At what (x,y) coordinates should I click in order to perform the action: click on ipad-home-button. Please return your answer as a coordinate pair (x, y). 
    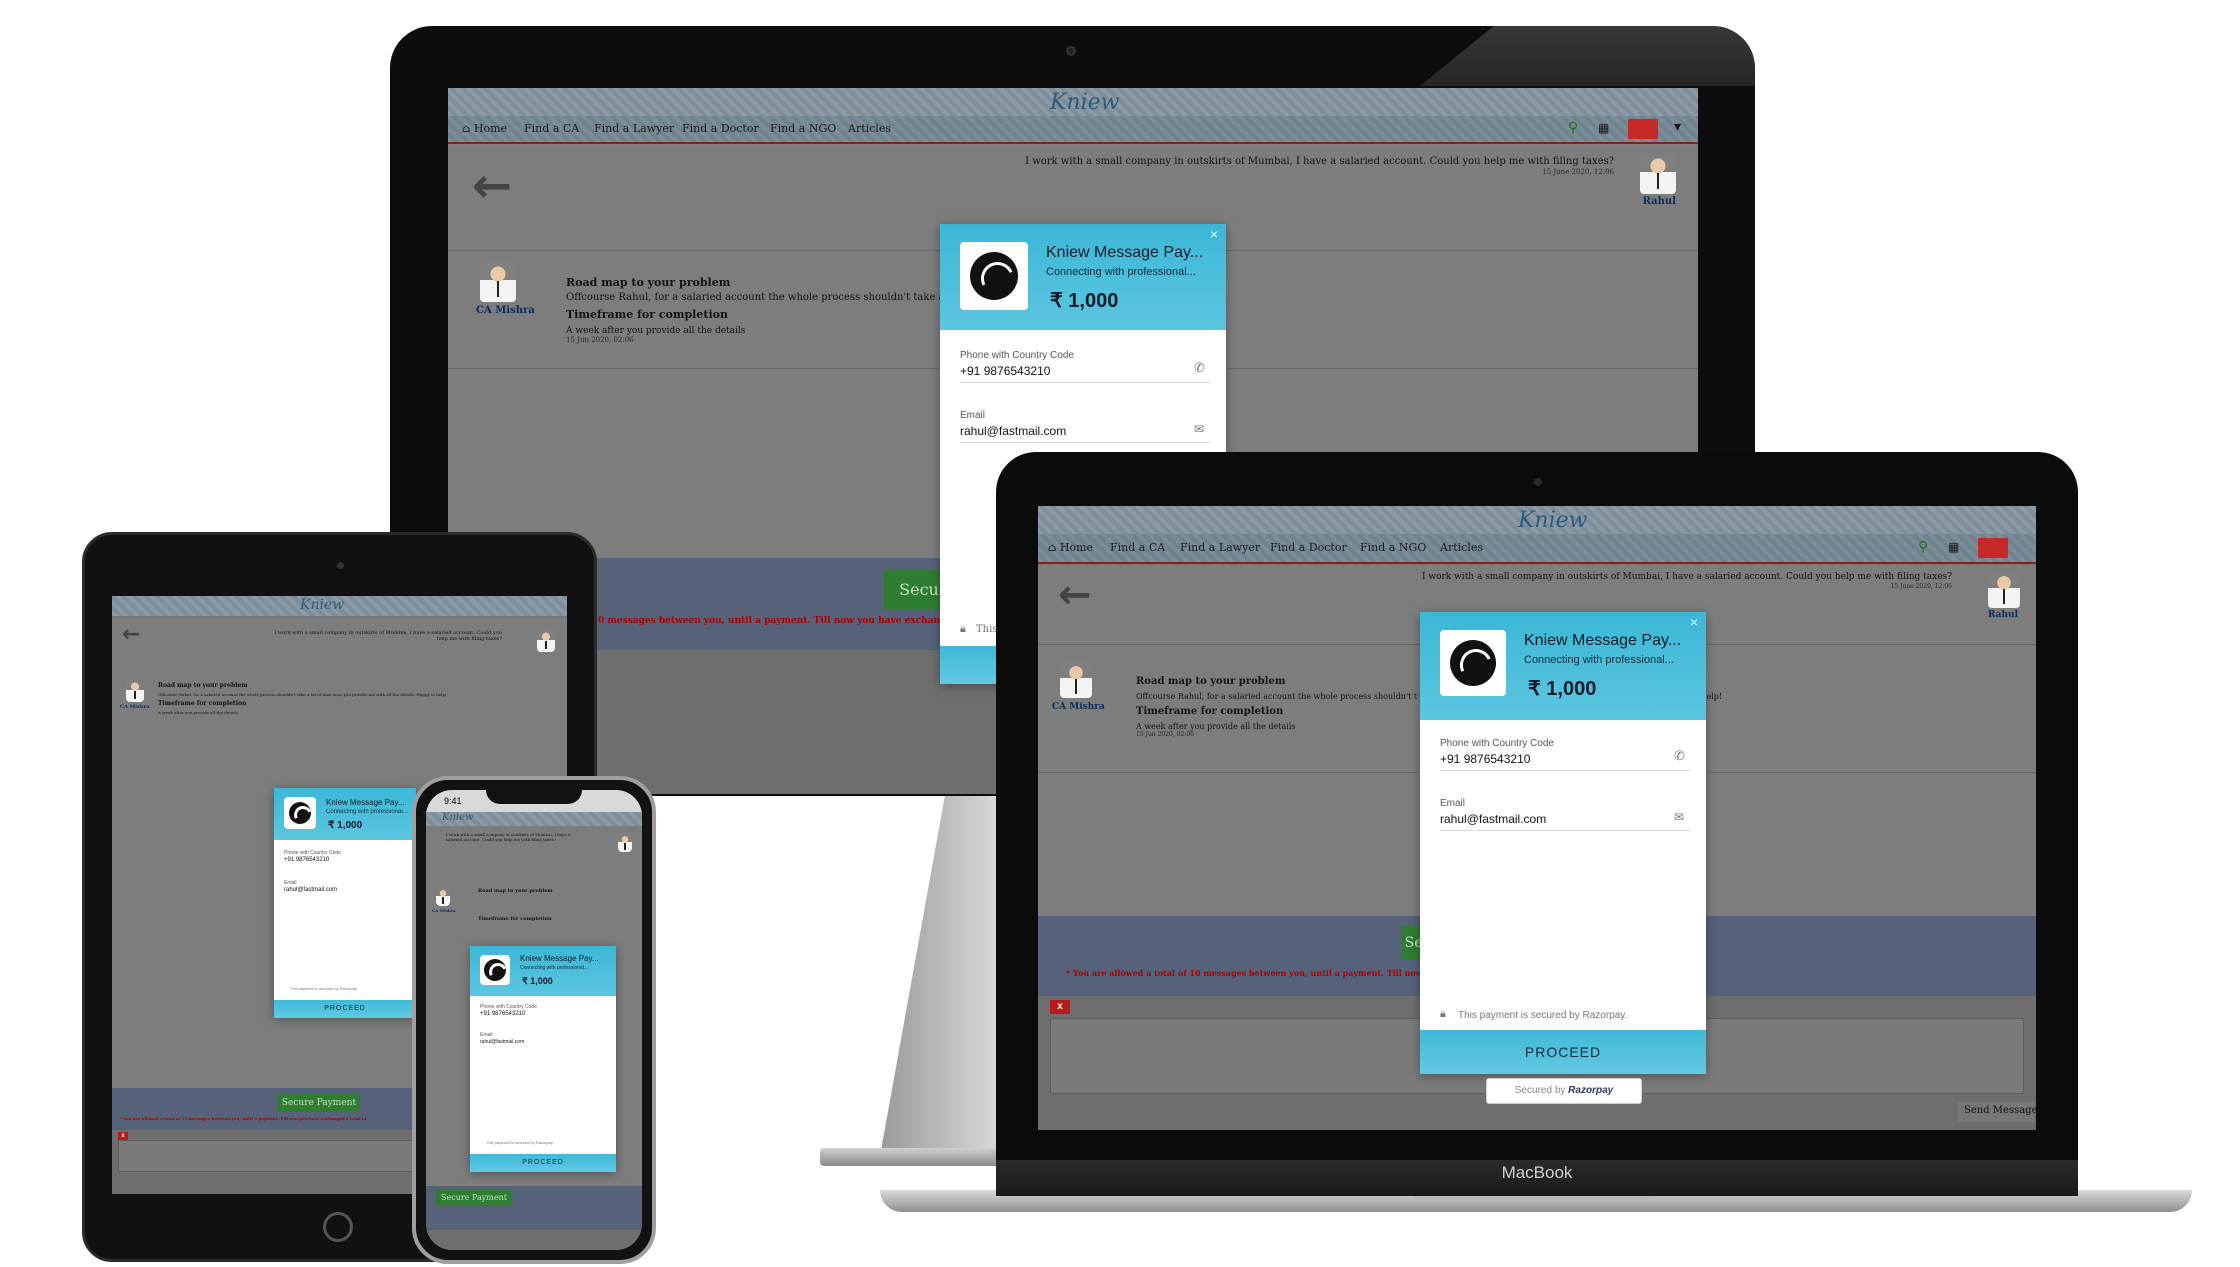
    Looking at the image, I should click on (338, 1227).